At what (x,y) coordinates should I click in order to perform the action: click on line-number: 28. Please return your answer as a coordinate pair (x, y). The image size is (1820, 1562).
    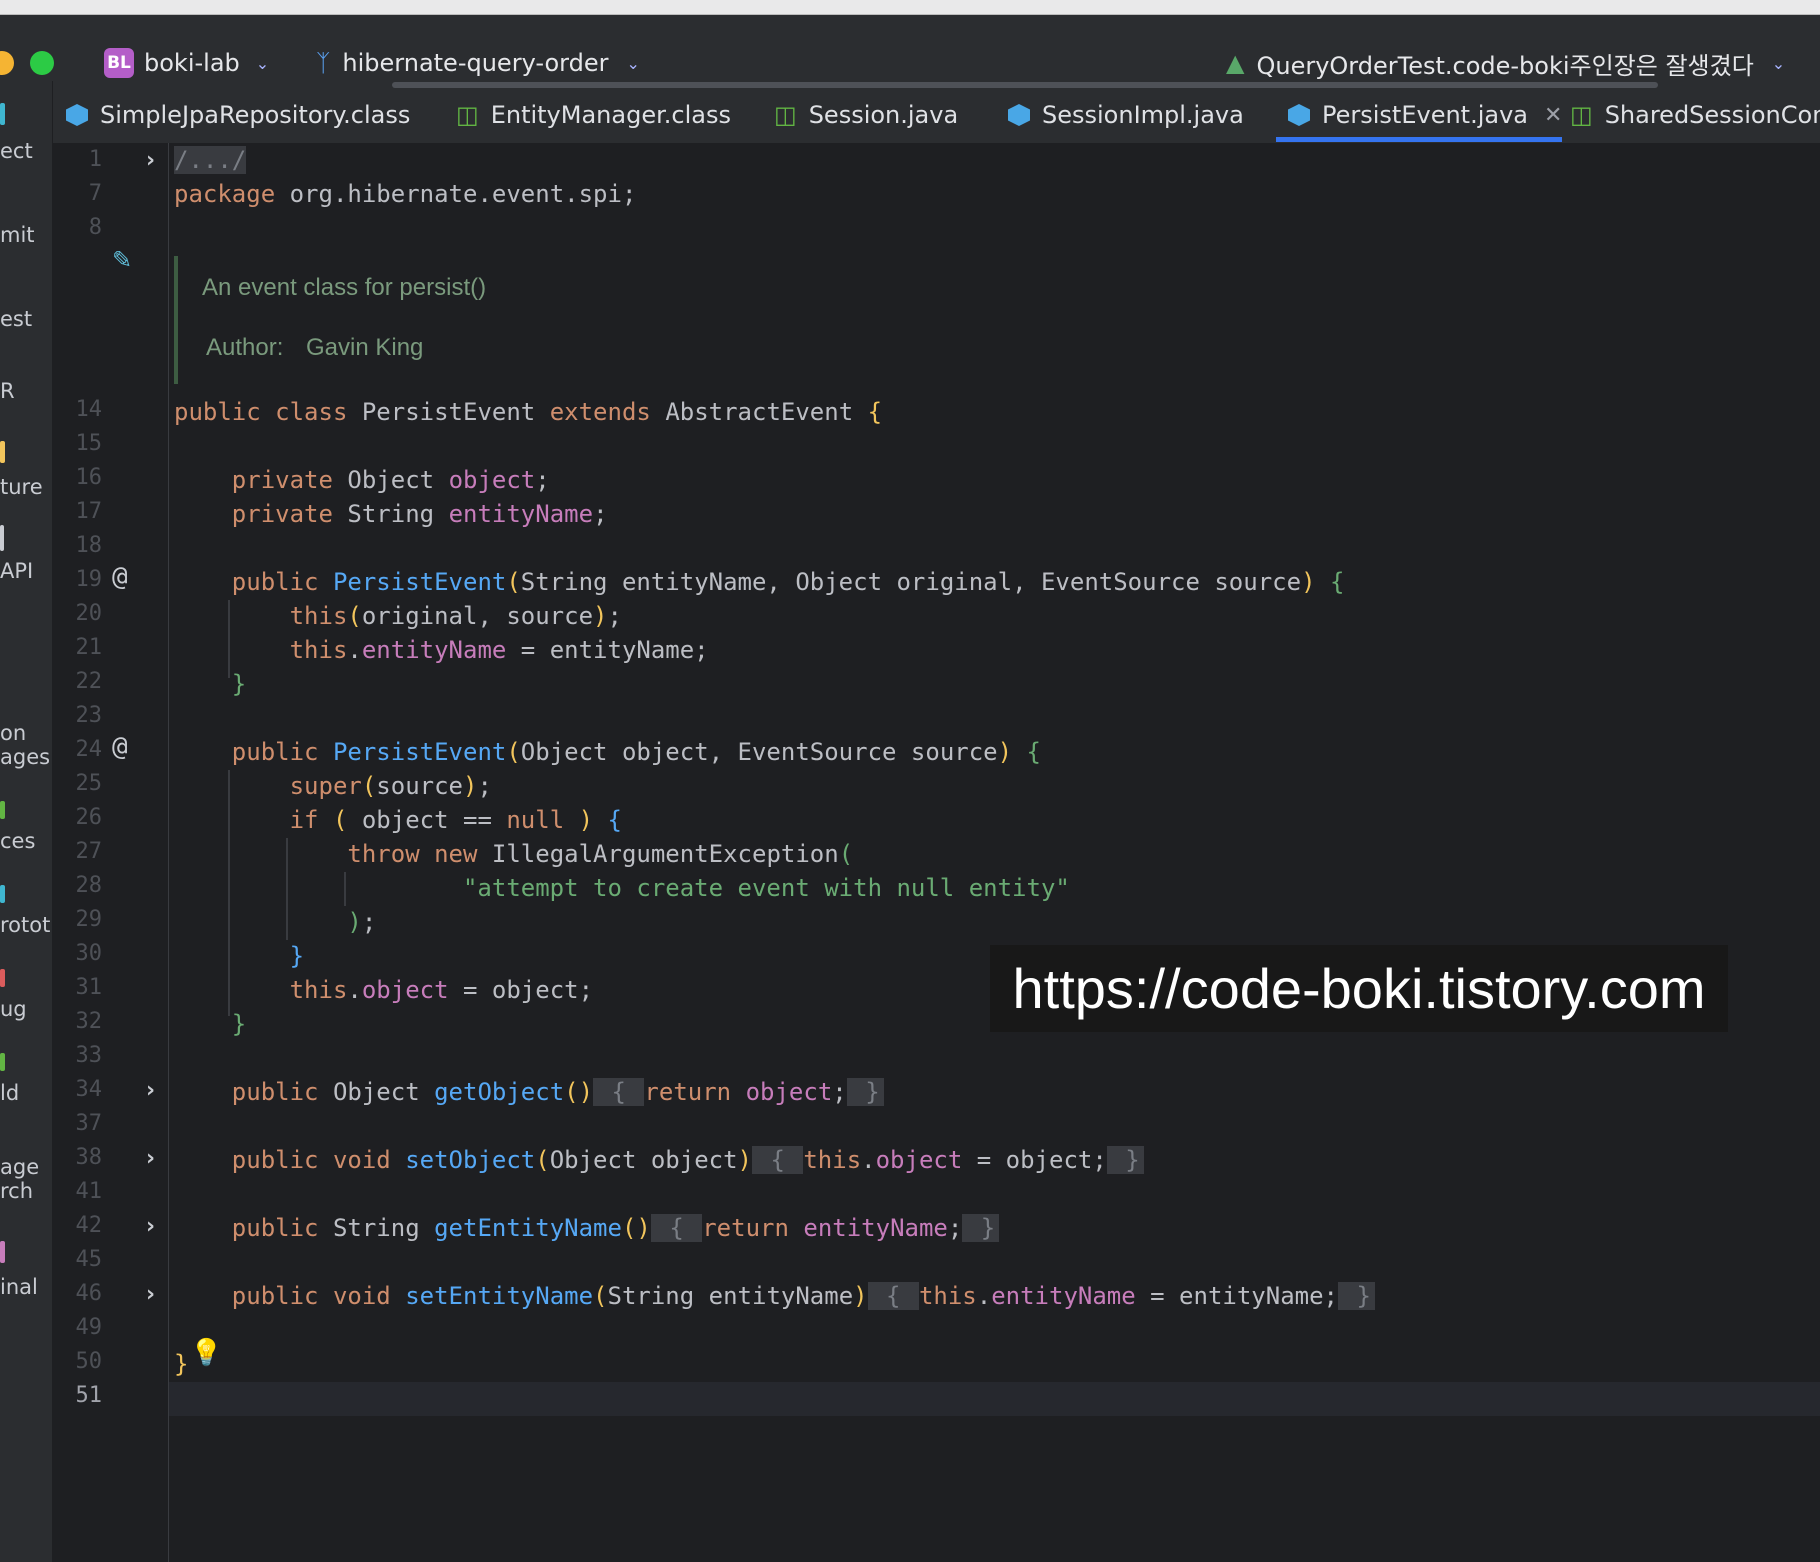
    Looking at the image, I should click on (89, 885).